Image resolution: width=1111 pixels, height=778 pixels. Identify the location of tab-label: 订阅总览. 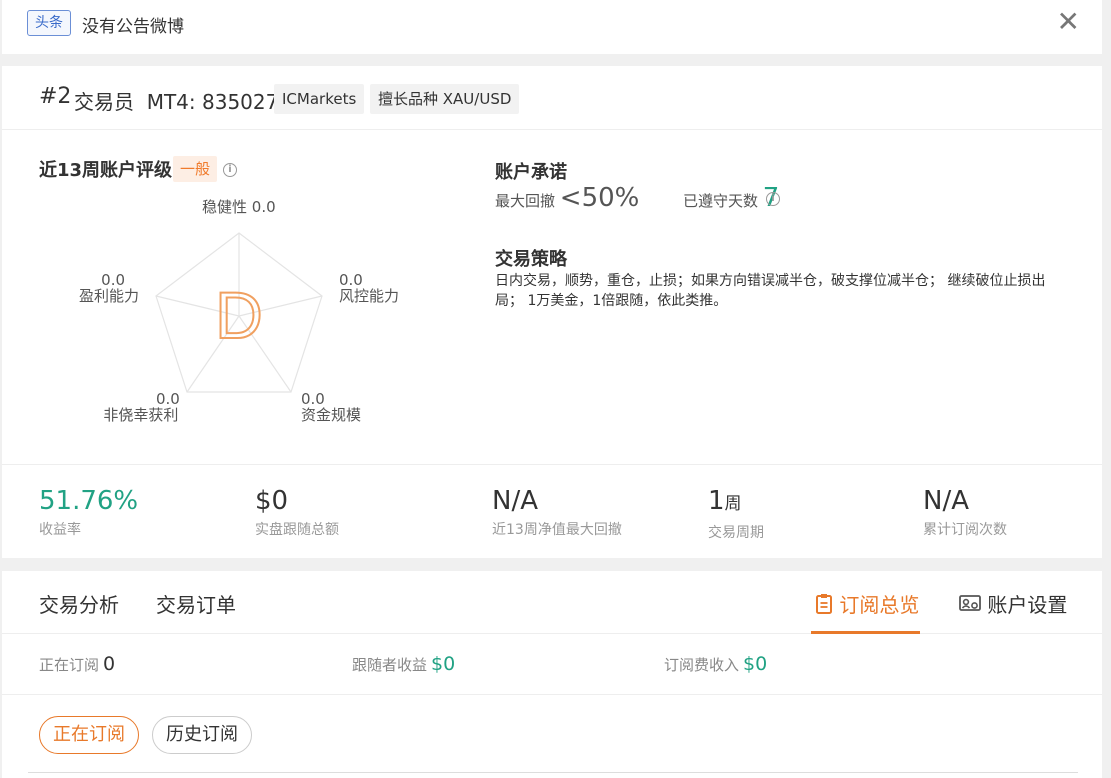
(879, 605).